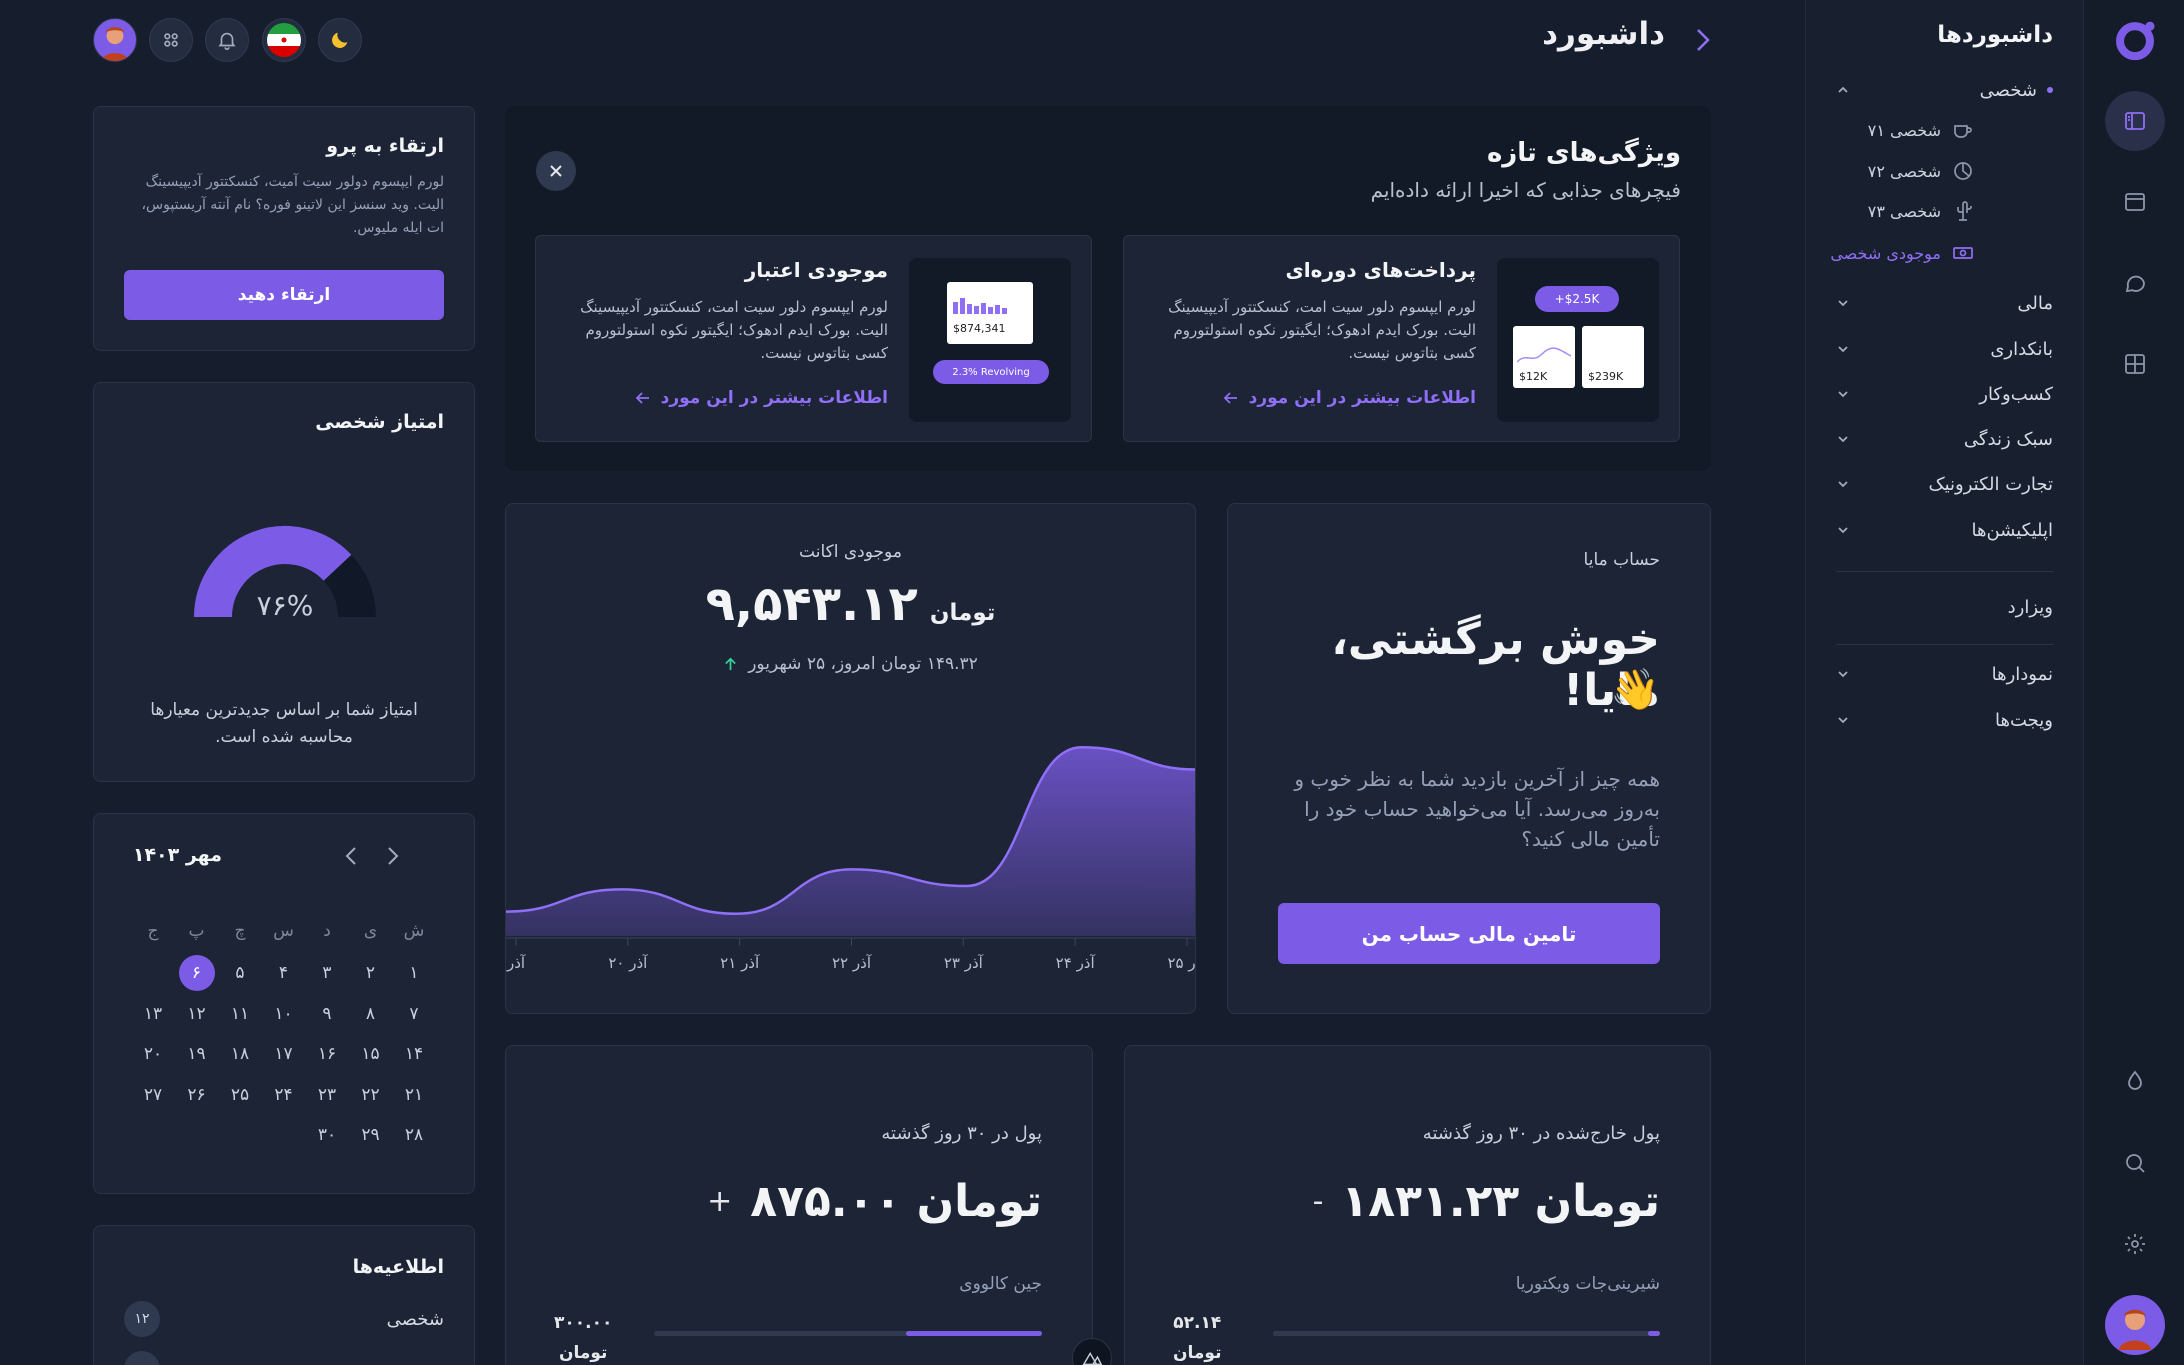 This screenshot has height=1365, width=2184. I want to click on calendar-day: ۱۹, so click(197, 1054).